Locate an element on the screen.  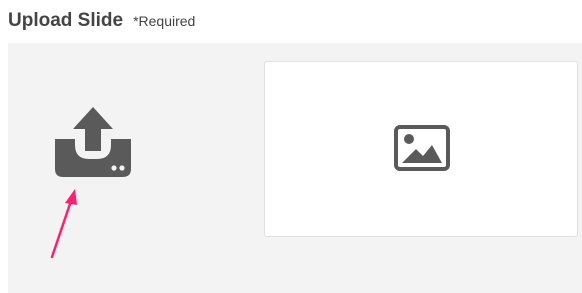
upload-icon is located at coordinates (93, 142).